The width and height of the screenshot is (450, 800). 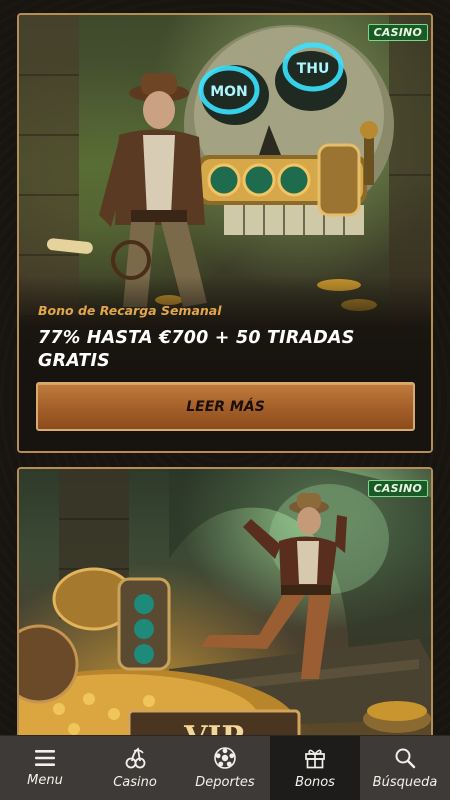 I want to click on search-icon, so click(x=405, y=758).